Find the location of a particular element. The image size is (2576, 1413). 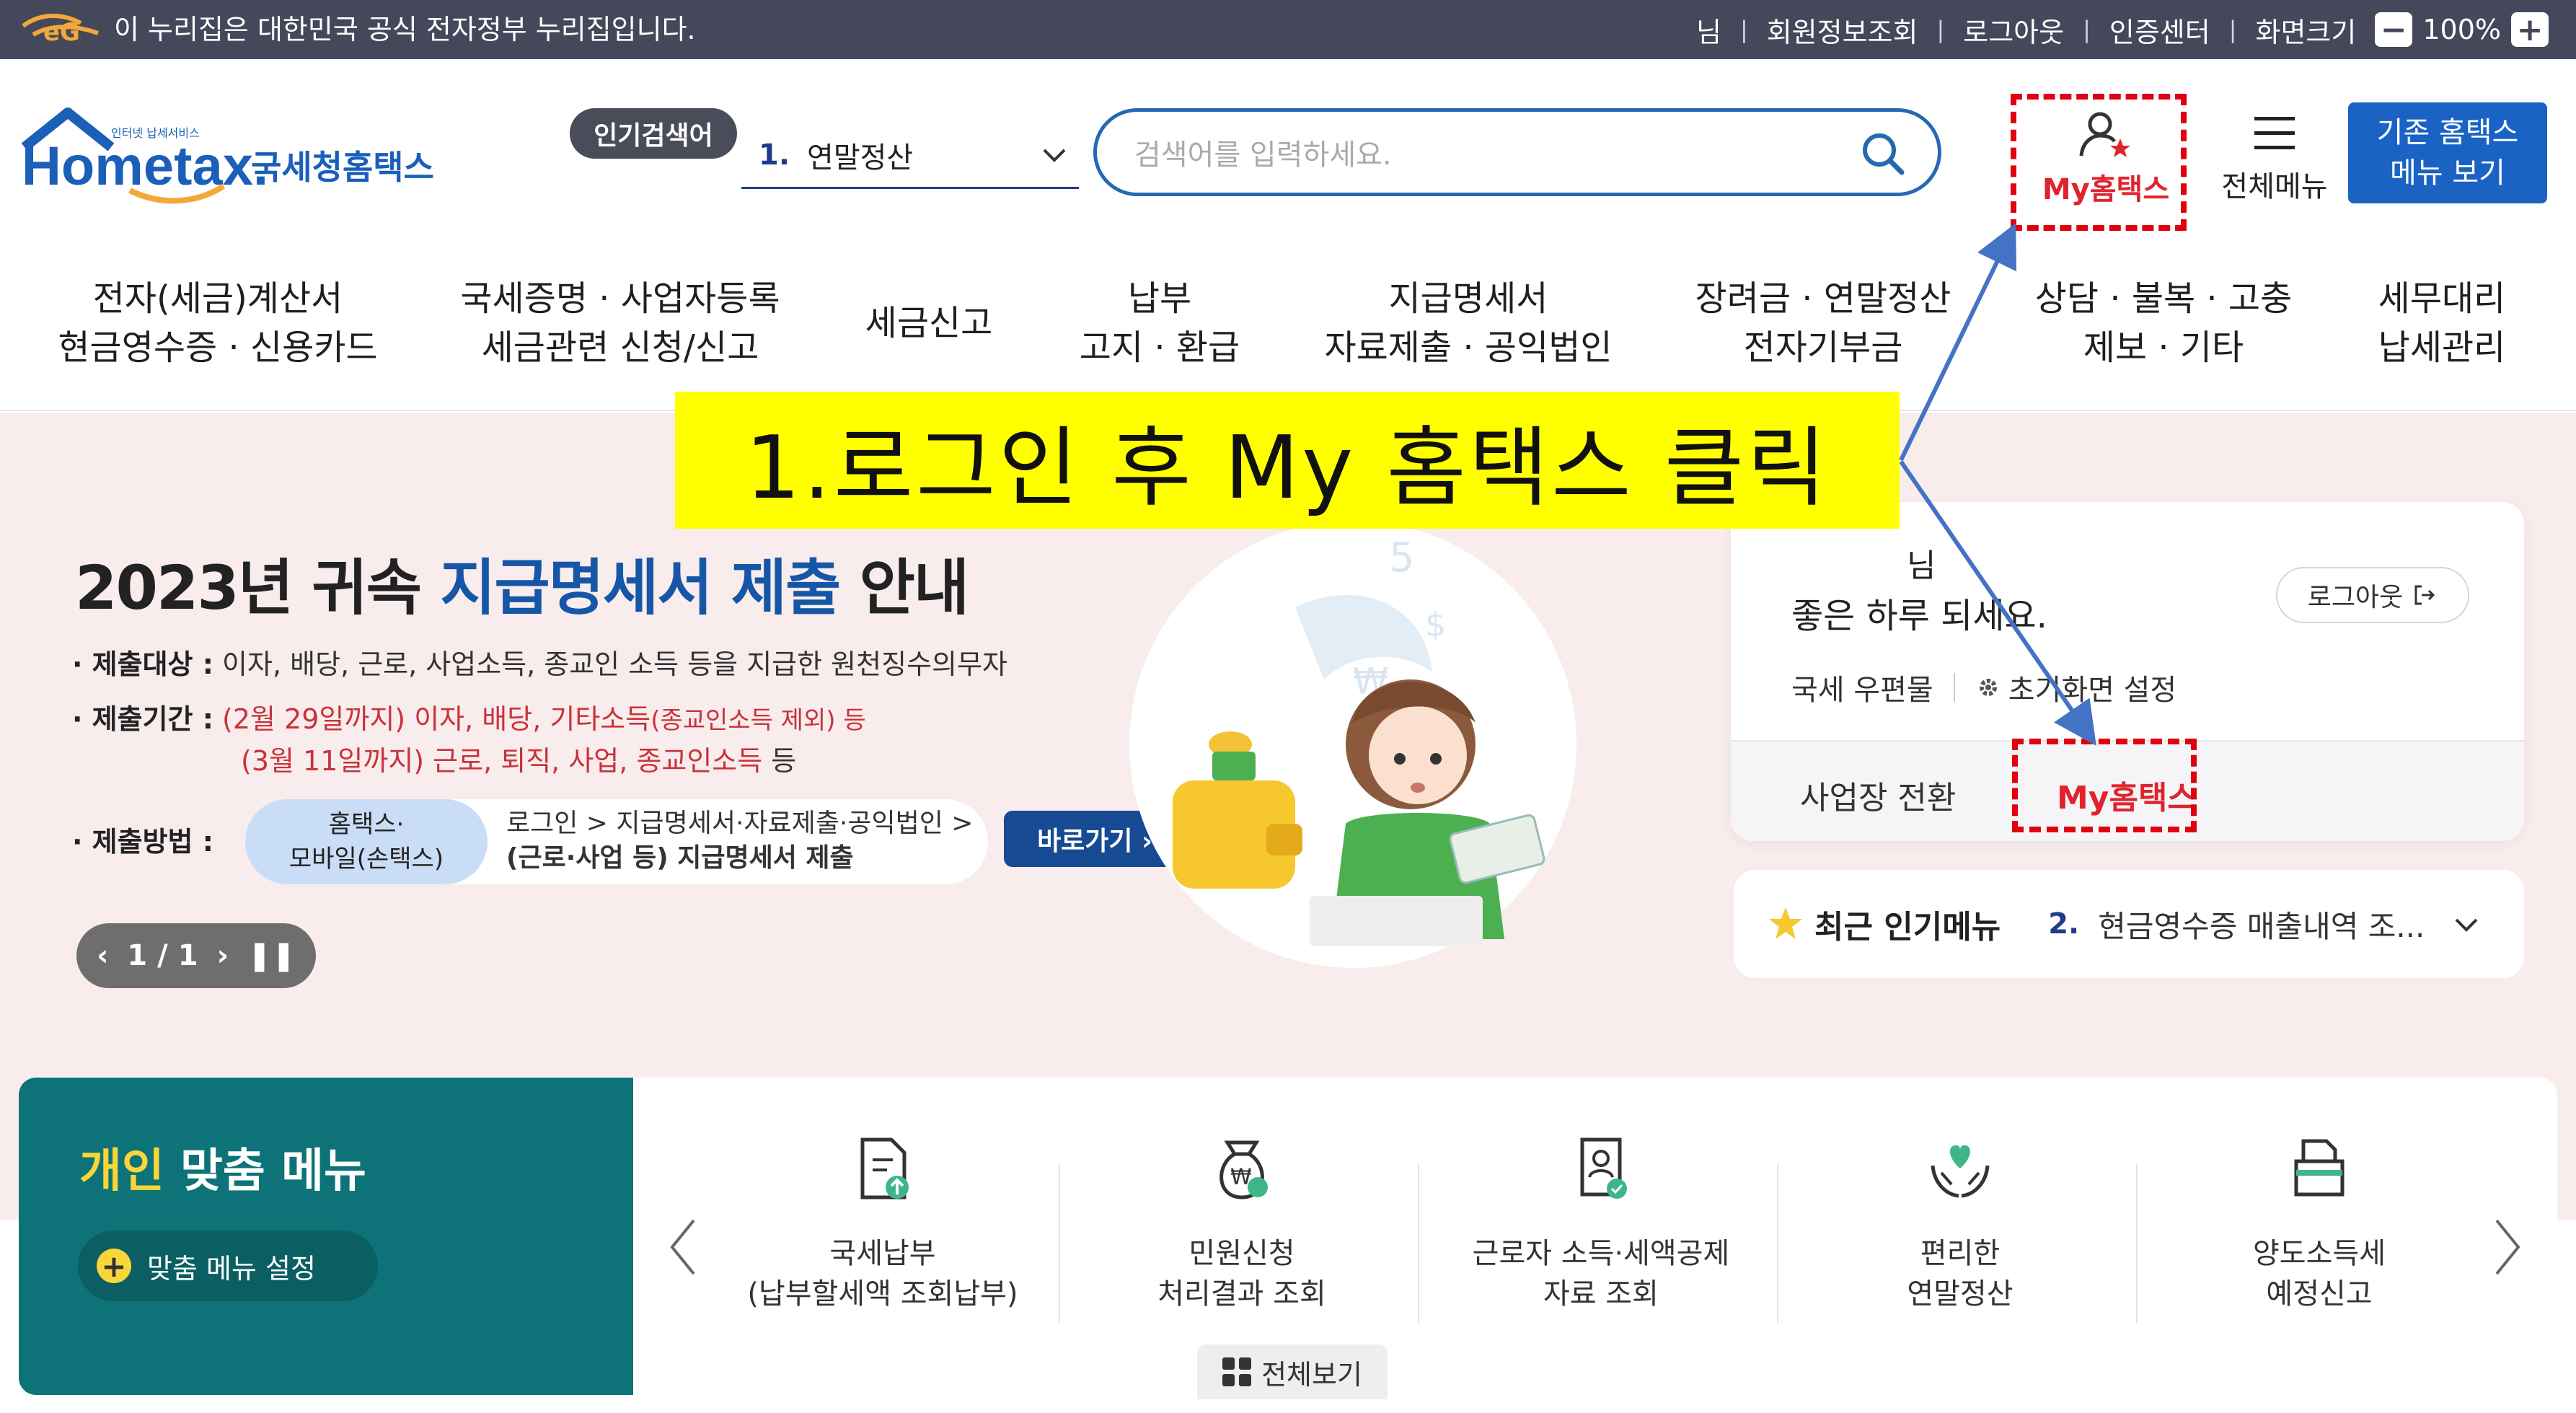

menu-item-tax-payment: 국세납부 (납부할세액 조회납부) is located at coordinates (883, 1223).